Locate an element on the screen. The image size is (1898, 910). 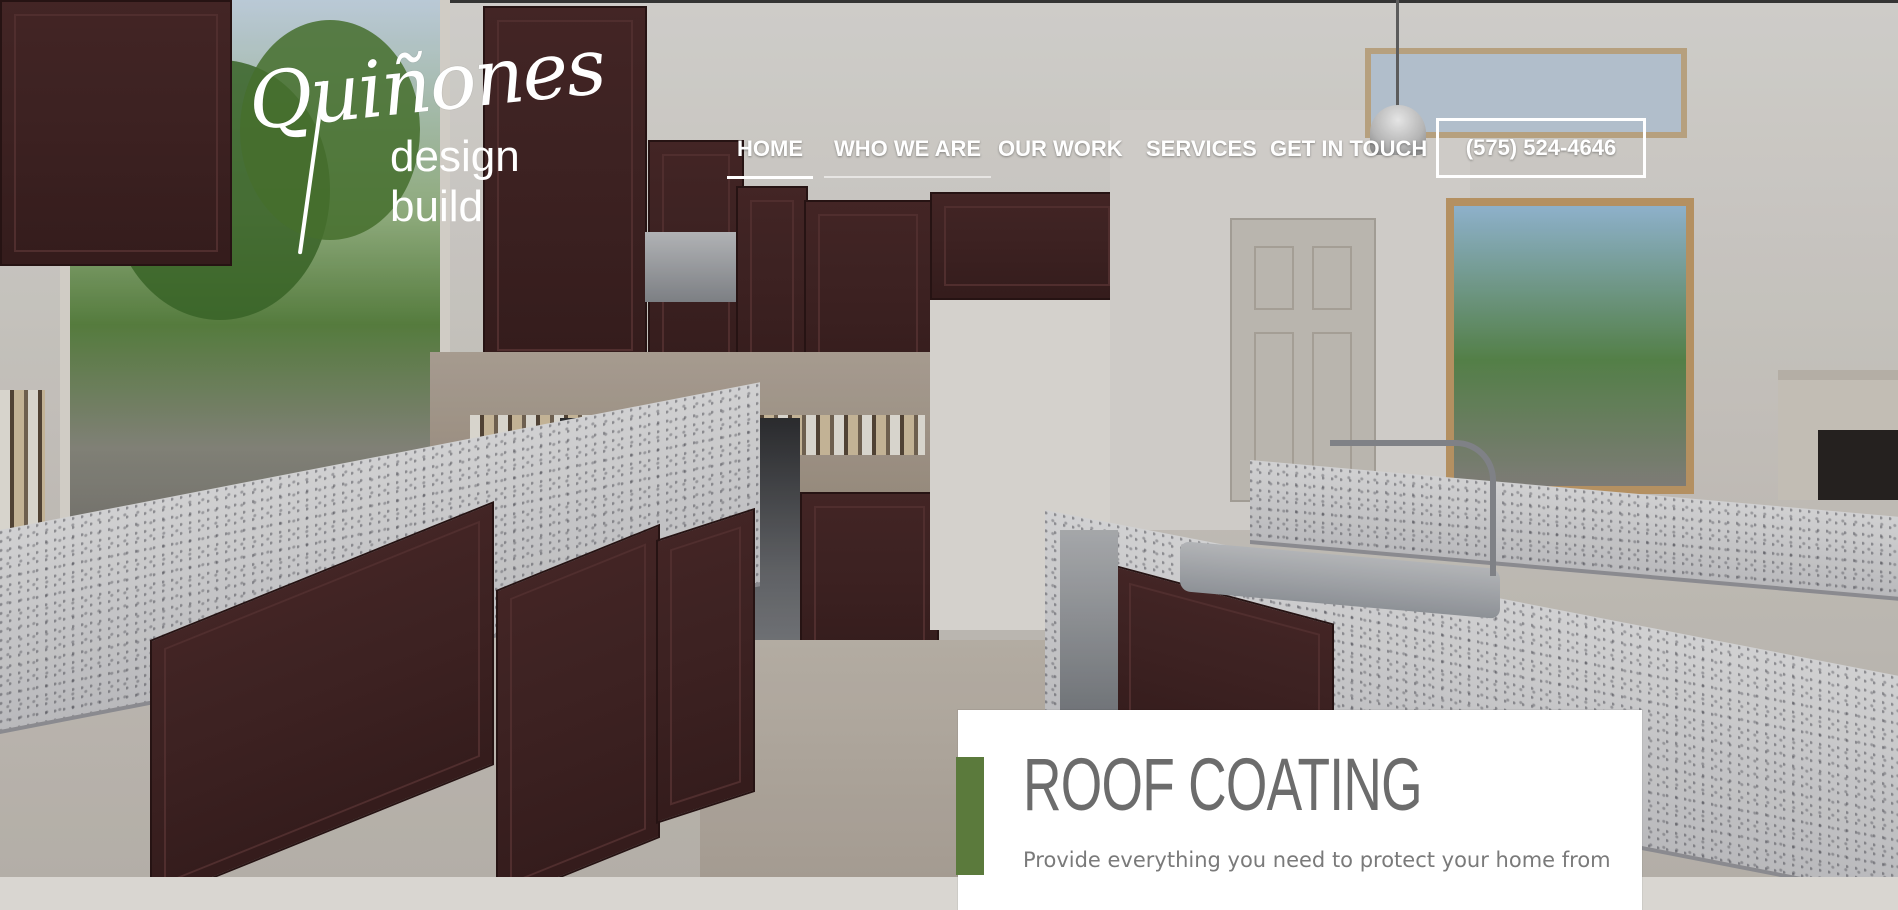
nav-services-label: SERVICES is located at coordinates (1201, 148).